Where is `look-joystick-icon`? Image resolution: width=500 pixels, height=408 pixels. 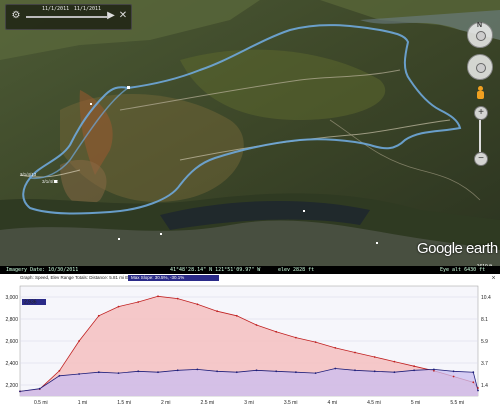
look-joystick-icon is located at coordinates (481, 36).